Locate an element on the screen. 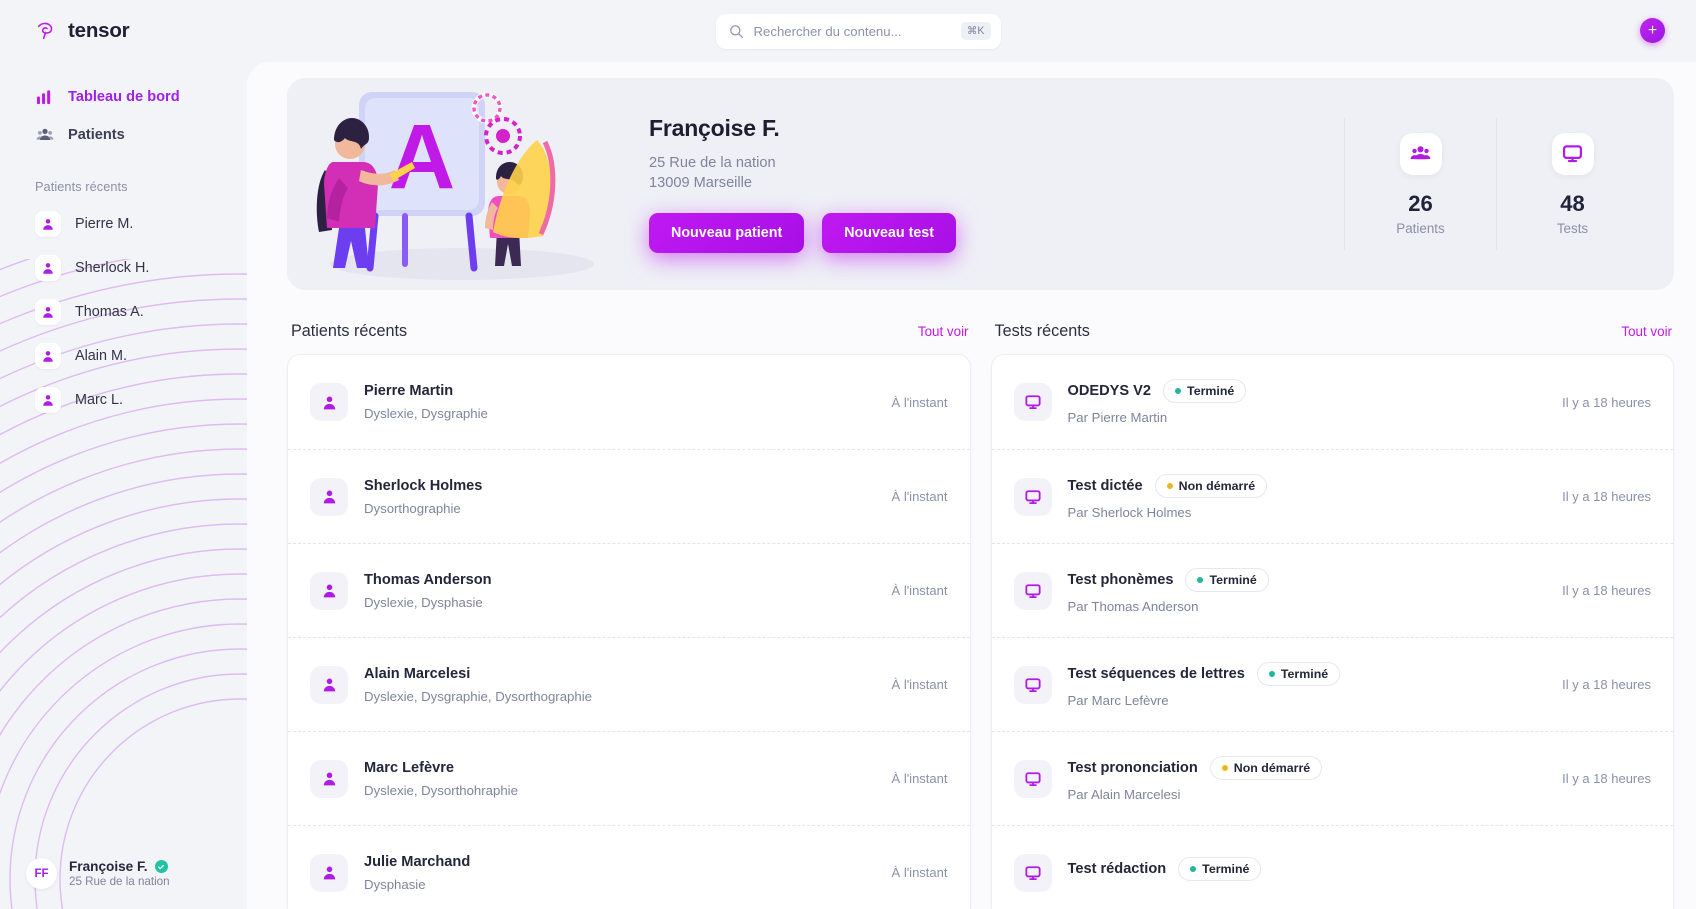 The image size is (1696, 909). recent-patient-item: Pierre M. is located at coordinates (132, 224).